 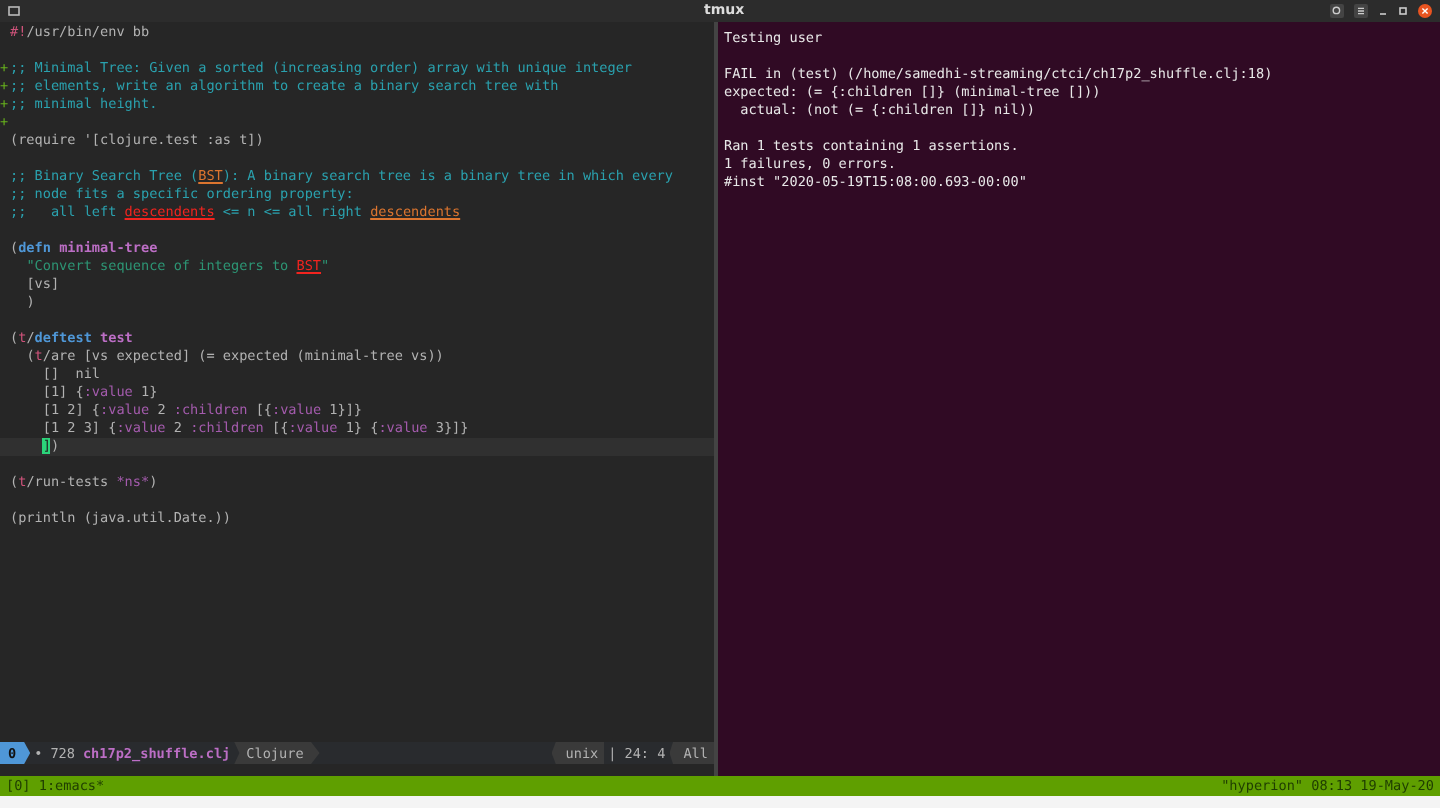 What do you see at coordinates (1425, 11) in the screenshot?
I see `close-icon` at bounding box center [1425, 11].